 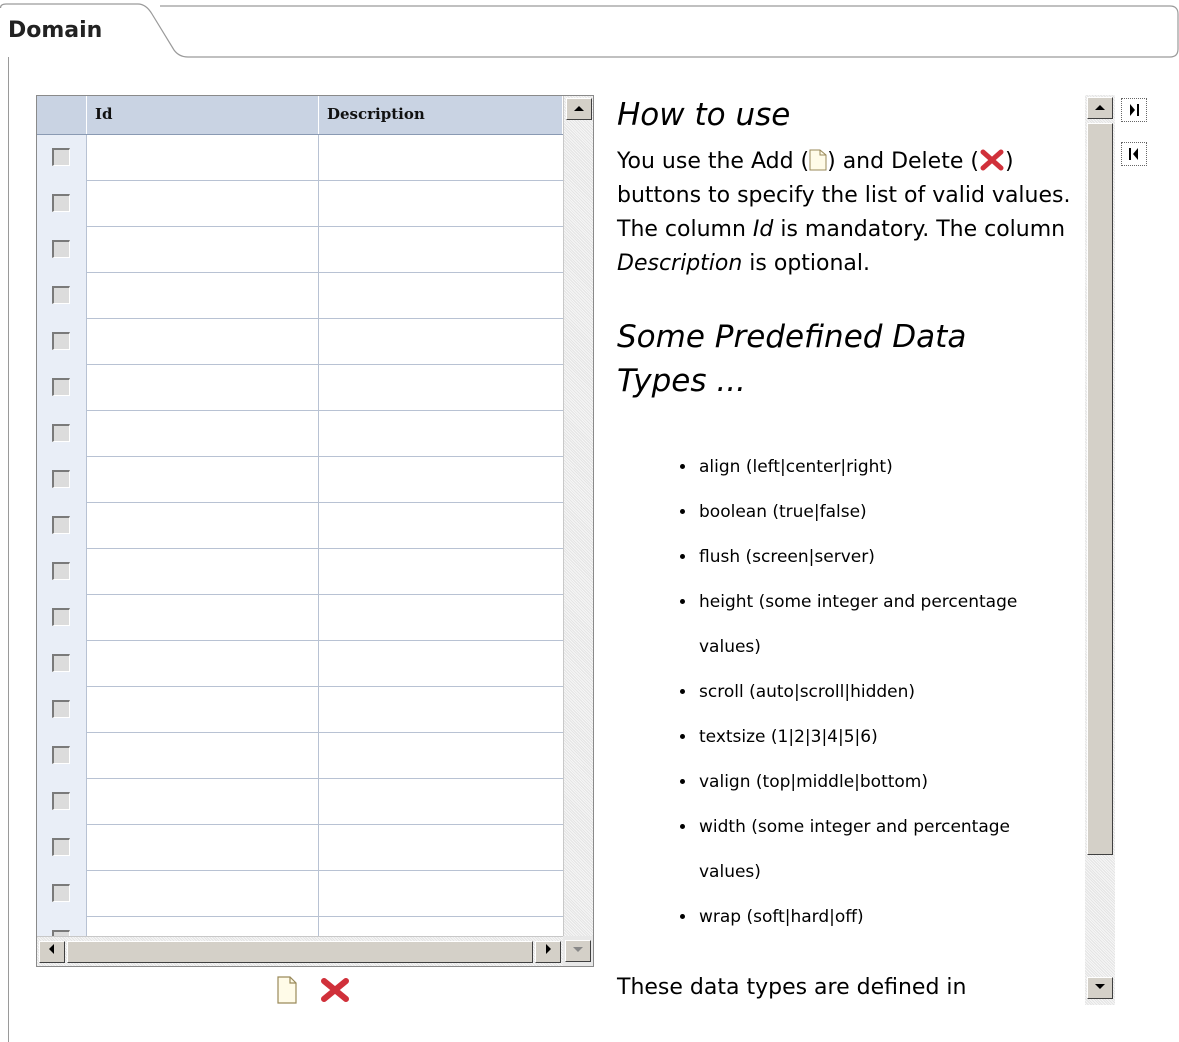 I want to click on select-column-header, so click(x=62, y=115).